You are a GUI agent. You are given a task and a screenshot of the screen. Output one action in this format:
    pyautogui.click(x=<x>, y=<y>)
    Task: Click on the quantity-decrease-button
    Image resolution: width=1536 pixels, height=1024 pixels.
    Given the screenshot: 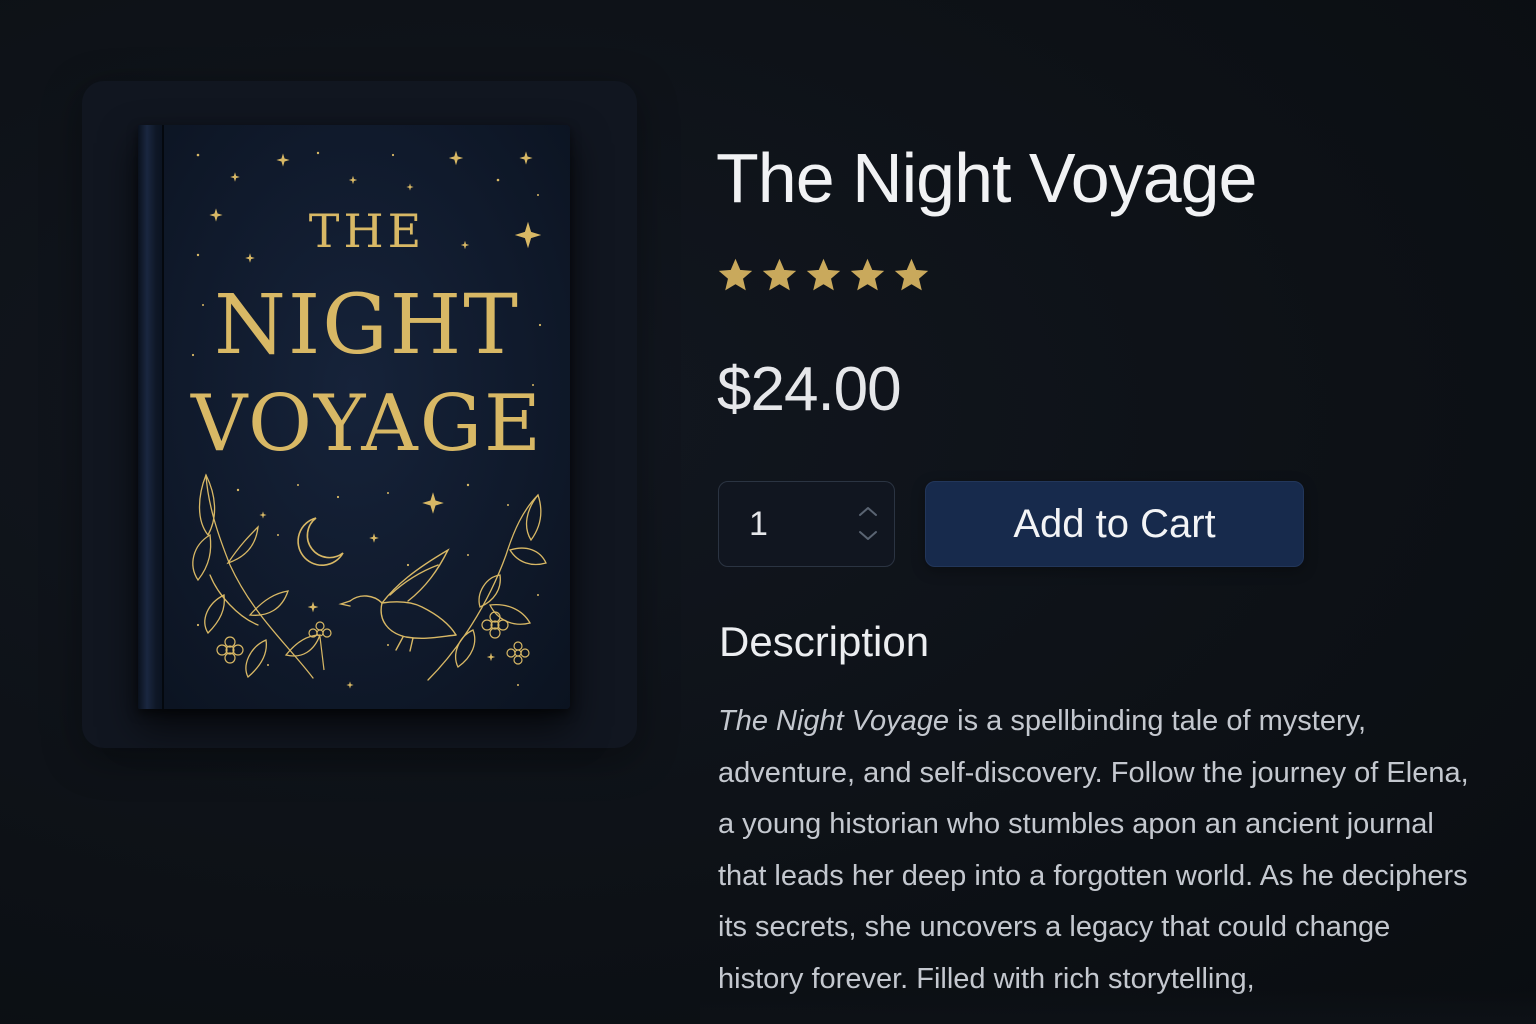 What is the action you would take?
    pyautogui.click(x=868, y=535)
    